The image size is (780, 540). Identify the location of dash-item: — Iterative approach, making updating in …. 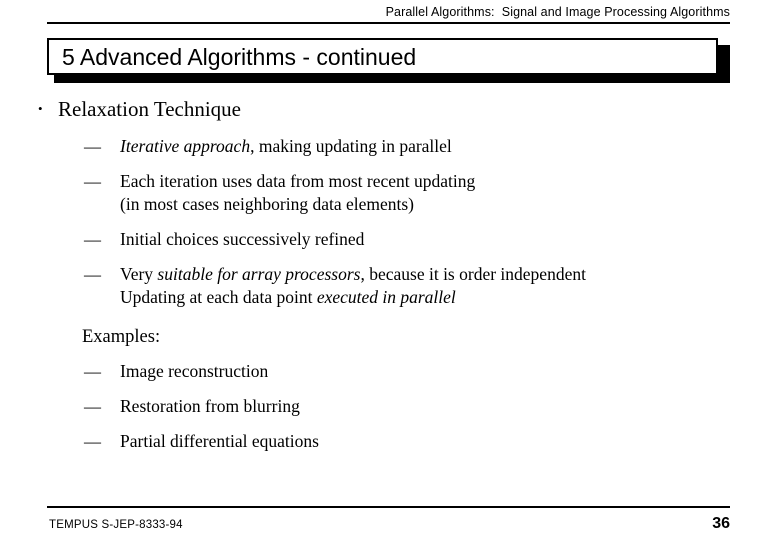
(390, 146).